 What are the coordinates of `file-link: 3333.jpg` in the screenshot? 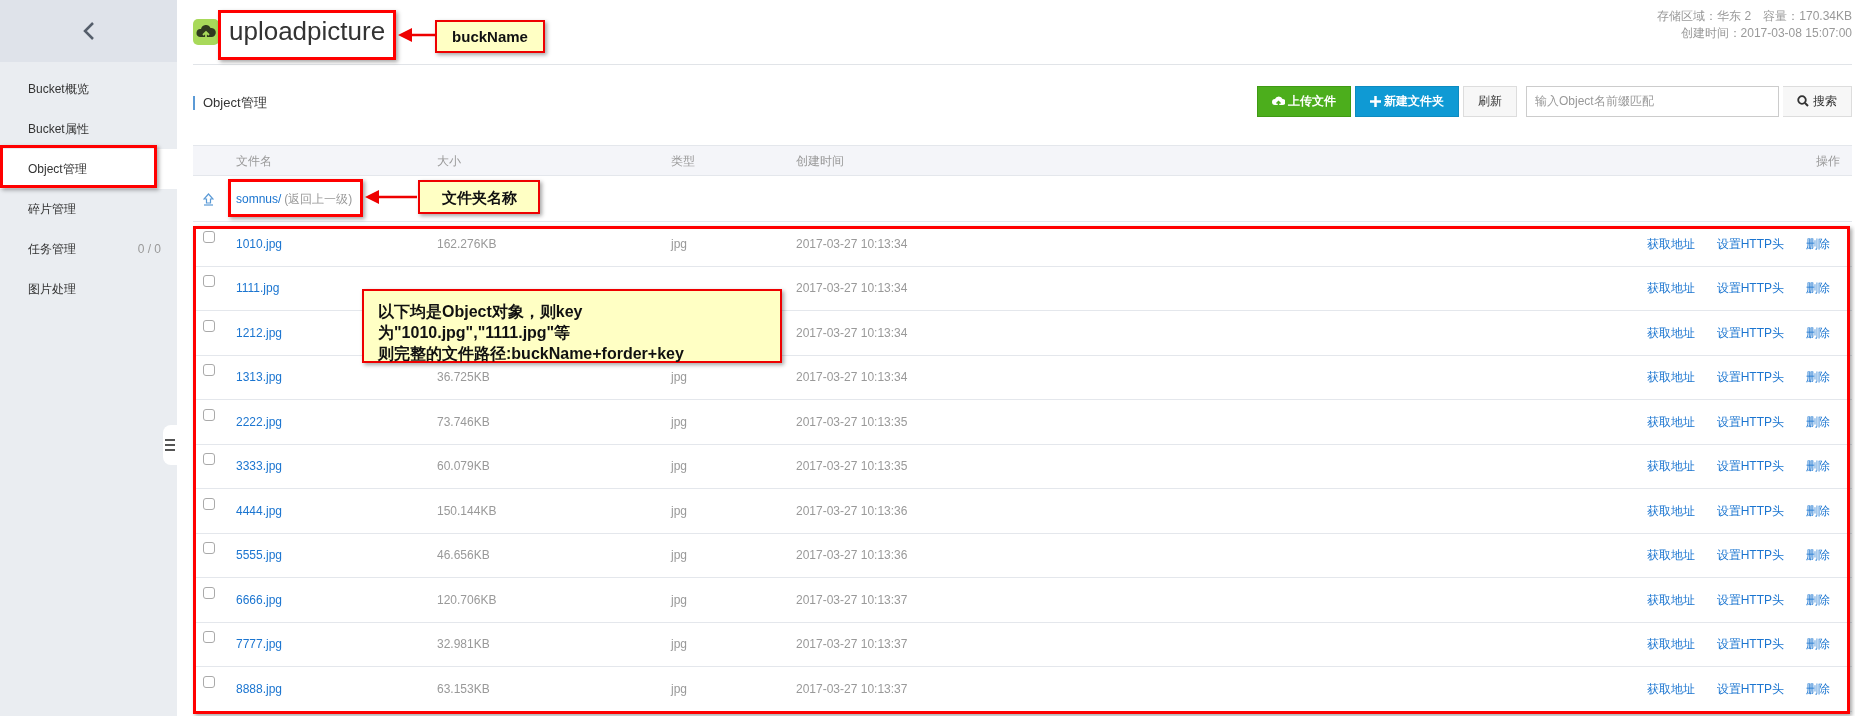 It's located at (259, 466).